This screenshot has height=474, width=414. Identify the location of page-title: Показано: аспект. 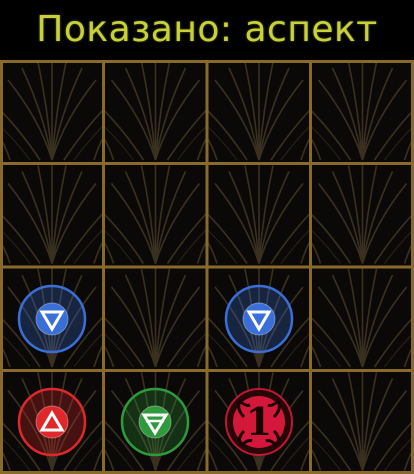
(207, 29).